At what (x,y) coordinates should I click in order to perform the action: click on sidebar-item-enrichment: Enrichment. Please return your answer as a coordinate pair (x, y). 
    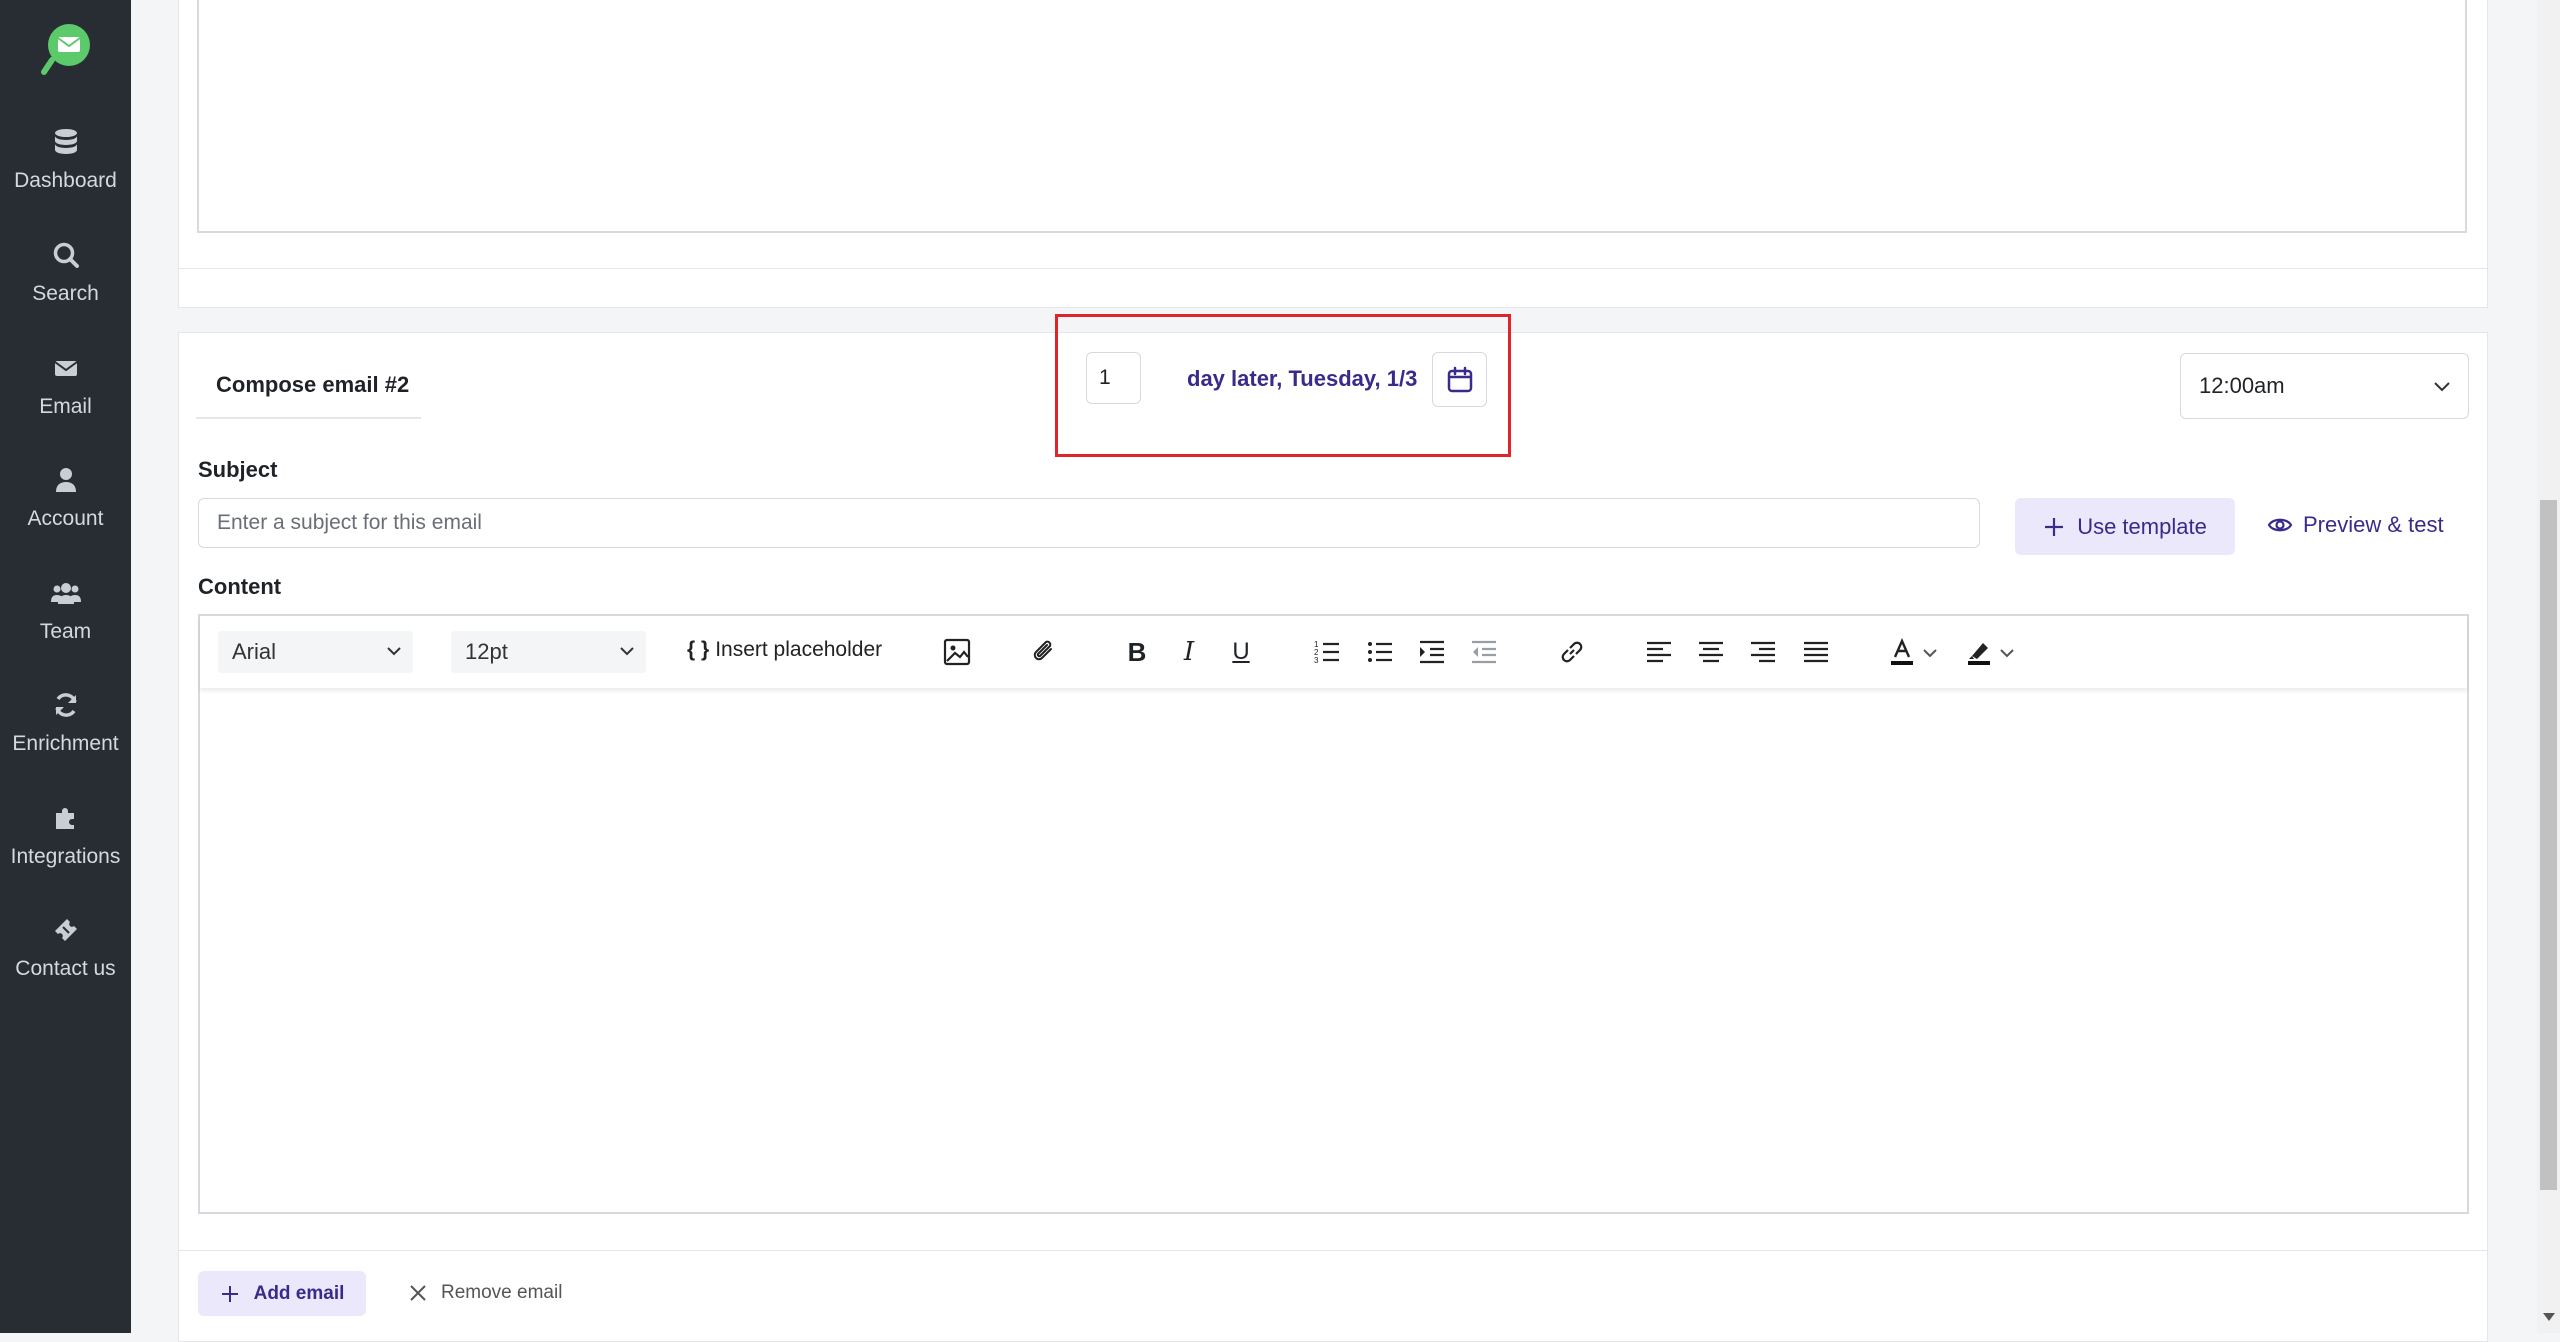
    Looking at the image, I should click on (65, 745).